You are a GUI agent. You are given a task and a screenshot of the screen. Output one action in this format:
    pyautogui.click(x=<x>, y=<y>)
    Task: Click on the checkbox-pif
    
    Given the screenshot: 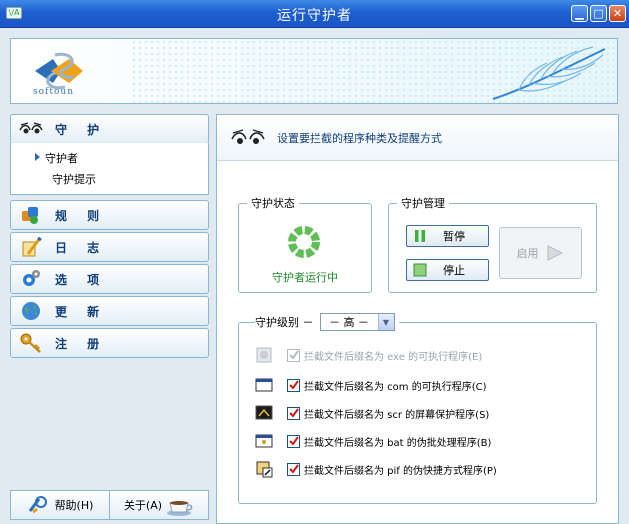 What is the action you would take?
    pyautogui.click(x=293, y=469)
    